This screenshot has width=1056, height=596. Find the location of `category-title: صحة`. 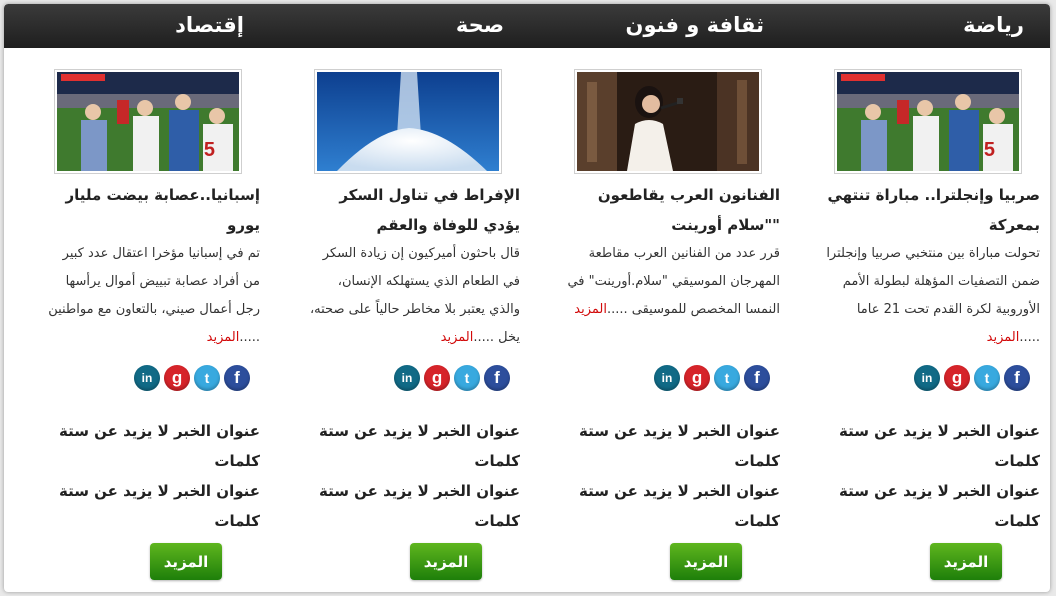

category-title: صحة is located at coordinates (480, 25).